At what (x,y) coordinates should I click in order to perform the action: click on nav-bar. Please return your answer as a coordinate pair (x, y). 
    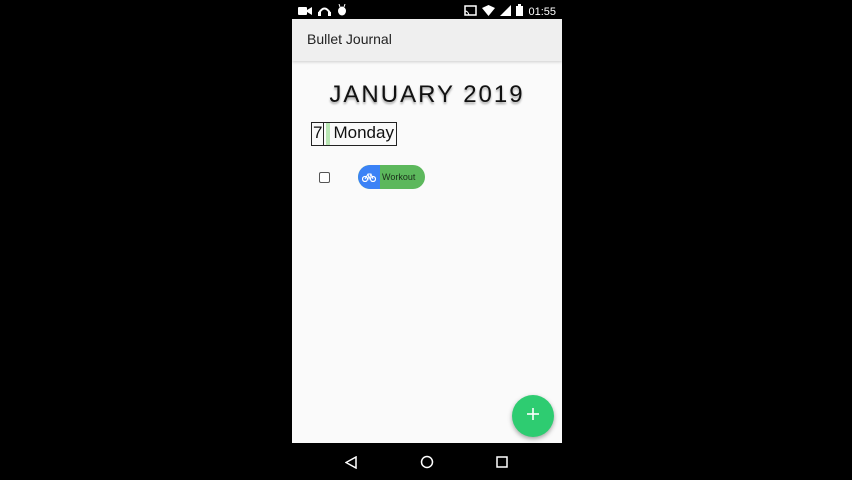
    Looking at the image, I should click on (427, 461).